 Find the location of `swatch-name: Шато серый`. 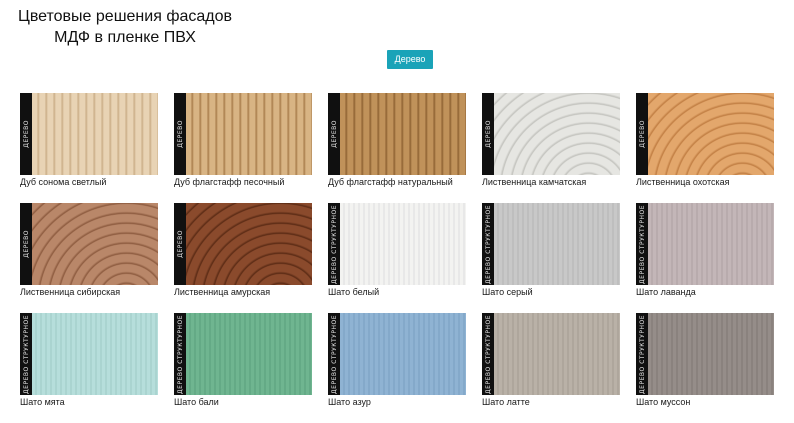

swatch-name: Шато серый is located at coordinates (507, 292).